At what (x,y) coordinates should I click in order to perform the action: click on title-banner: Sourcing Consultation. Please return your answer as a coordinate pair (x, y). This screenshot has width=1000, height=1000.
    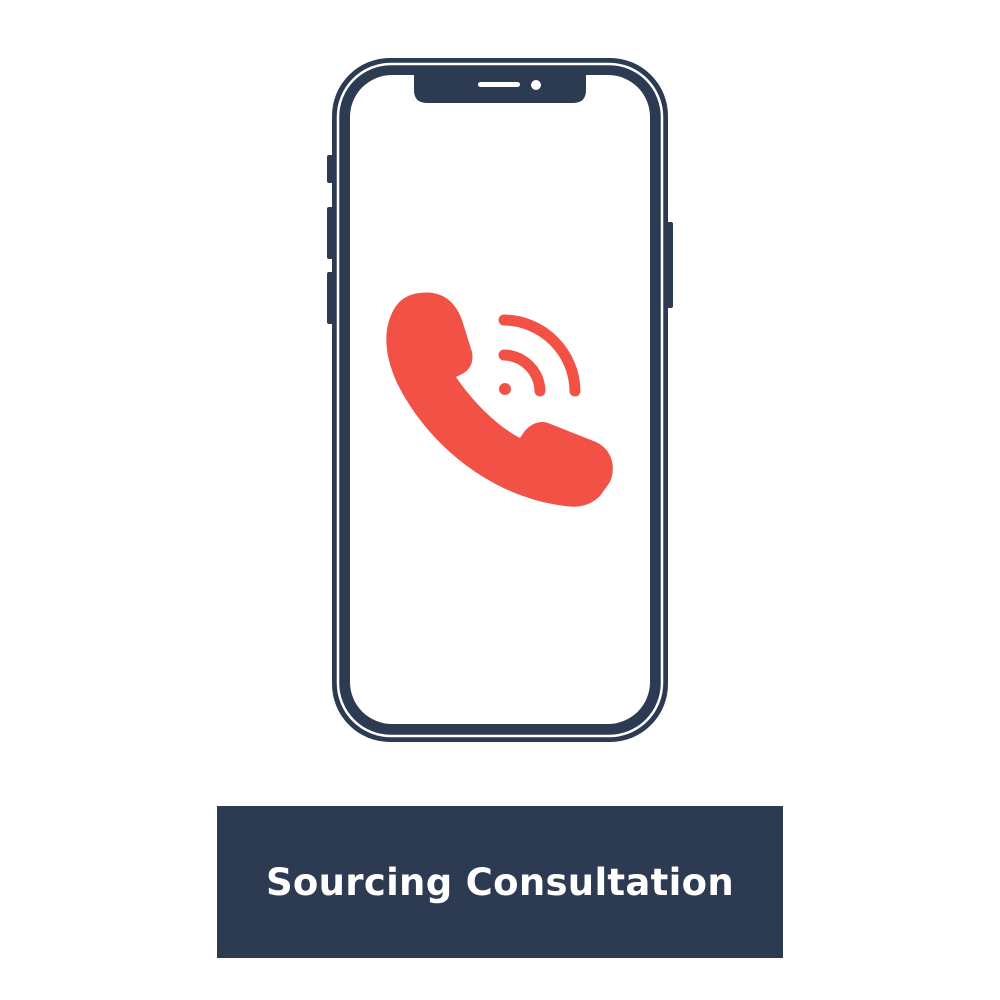
    Looking at the image, I should click on (500, 882).